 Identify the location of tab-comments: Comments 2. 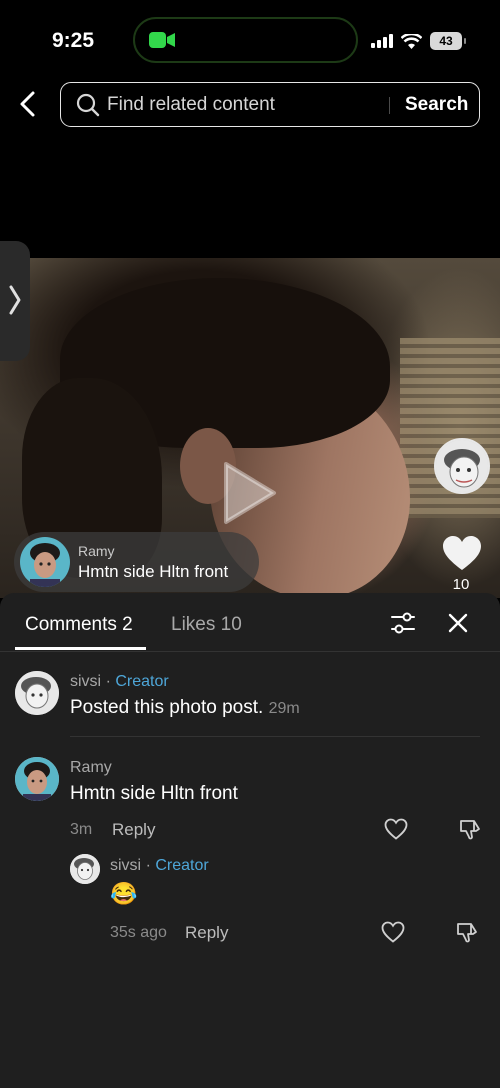
(79, 625).